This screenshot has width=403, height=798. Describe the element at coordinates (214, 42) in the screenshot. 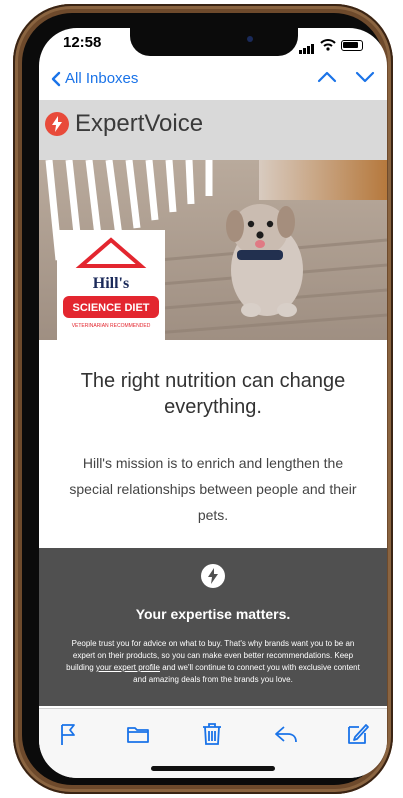

I see `notch` at that location.